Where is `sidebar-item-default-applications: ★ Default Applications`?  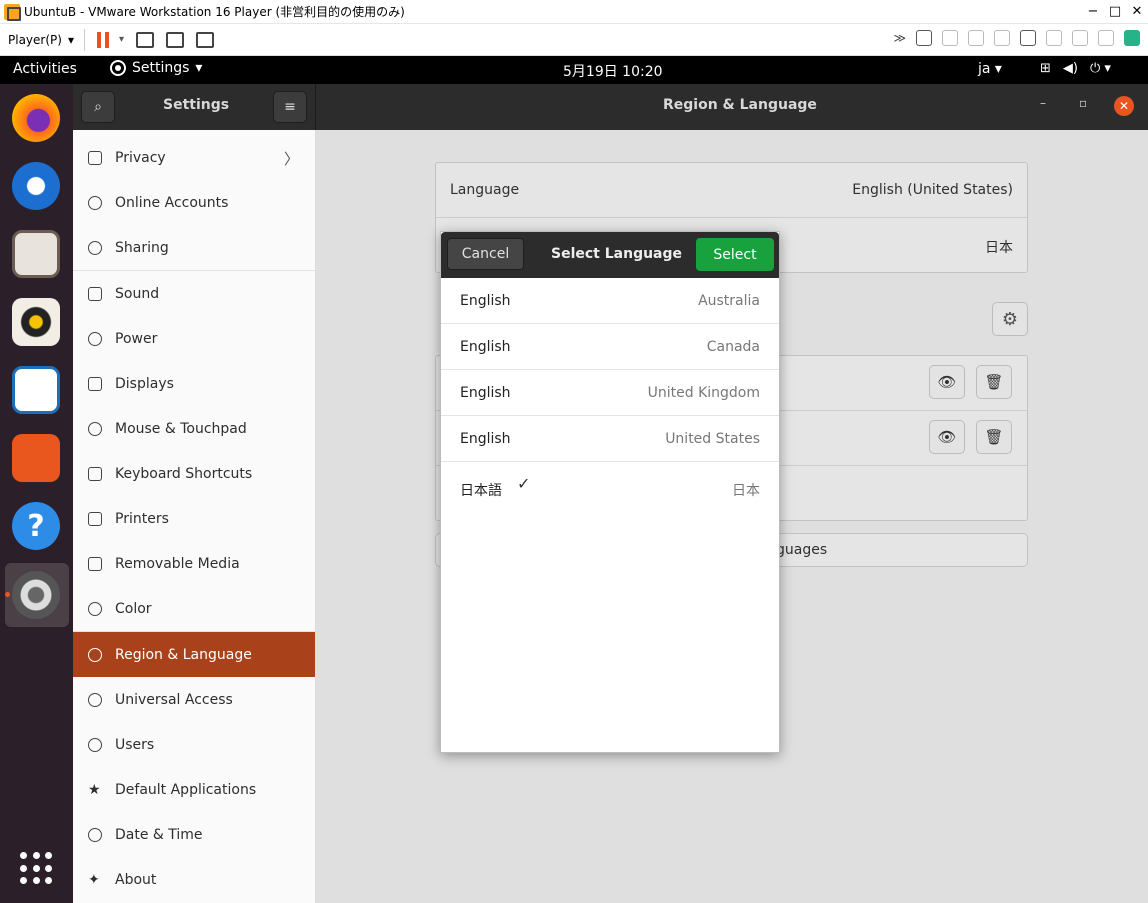
sidebar-item-default-applications: ★ Default Applications is located at coordinates (194, 789).